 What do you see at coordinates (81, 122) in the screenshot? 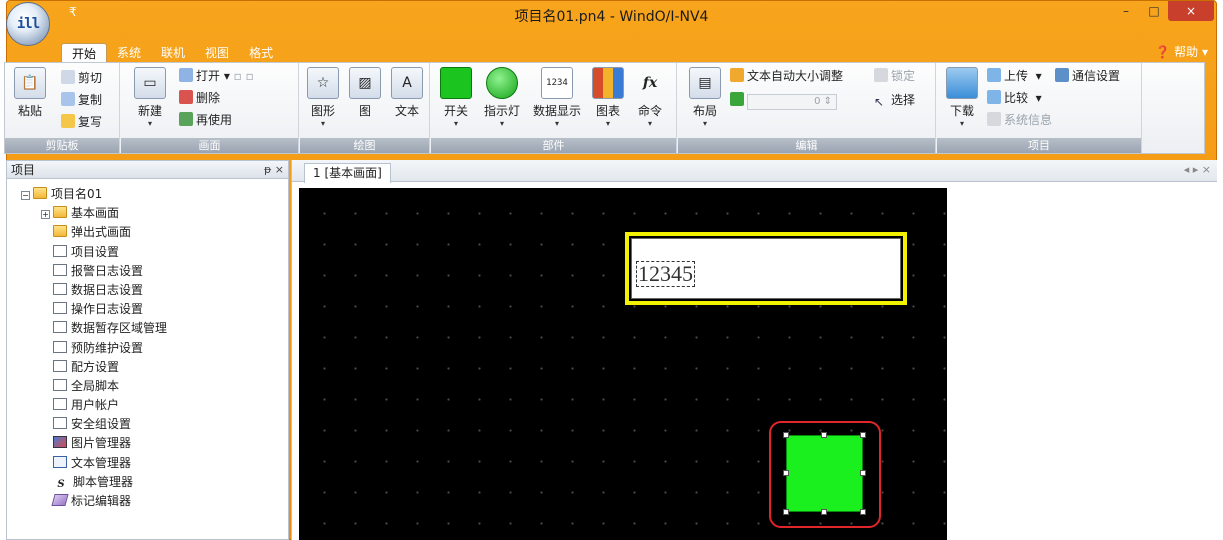
I see `format-copy-button: 复写` at bounding box center [81, 122].